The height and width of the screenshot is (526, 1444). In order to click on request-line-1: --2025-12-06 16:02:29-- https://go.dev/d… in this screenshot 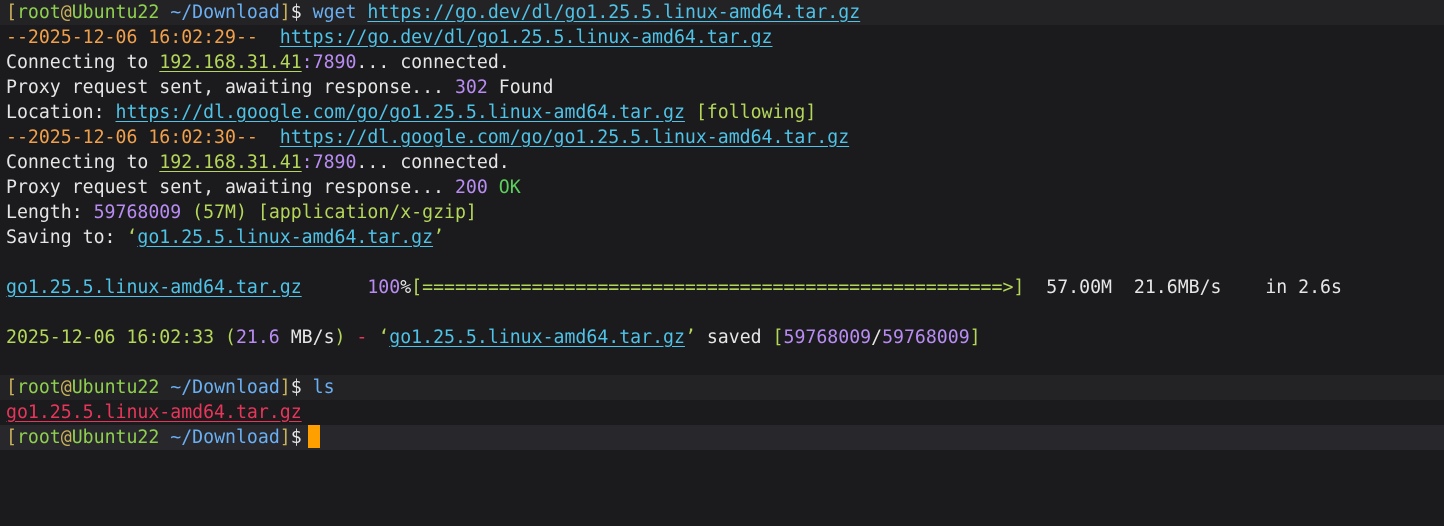, I will do `click(722, 37)`.